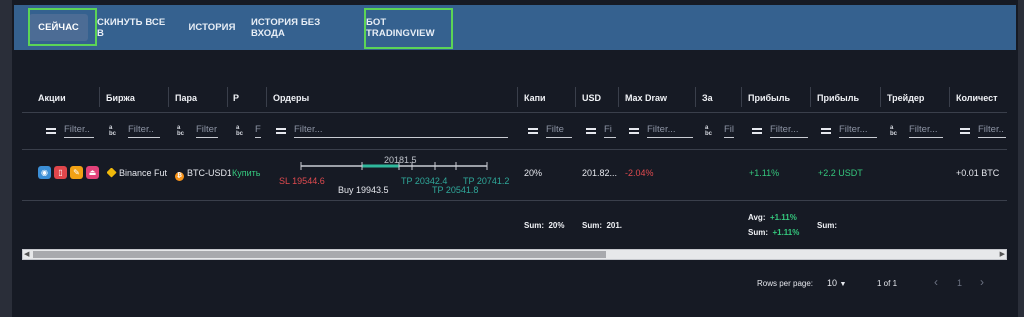 The width and height of the screenshot is (1024, 317). What do you see at coordinates (729, 131) in the screenshot?
I see `filter-input: Fil` at bounding box center [729, 131].